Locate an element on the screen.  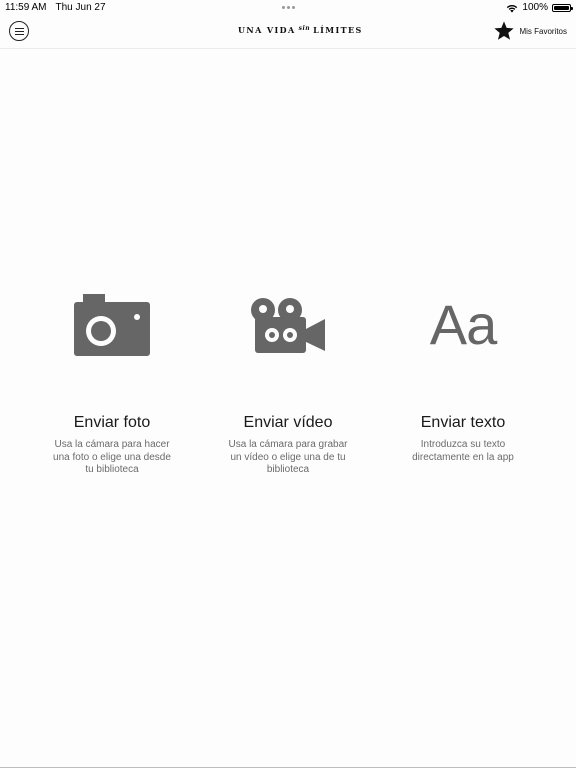
send-text-title: Enviar texto is located at coordinates (463, 422).